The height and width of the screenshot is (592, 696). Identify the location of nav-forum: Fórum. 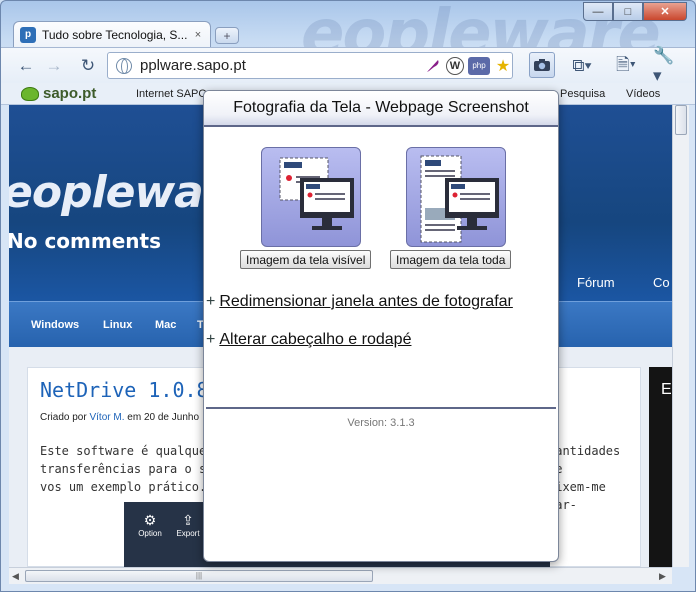
(596, 282).